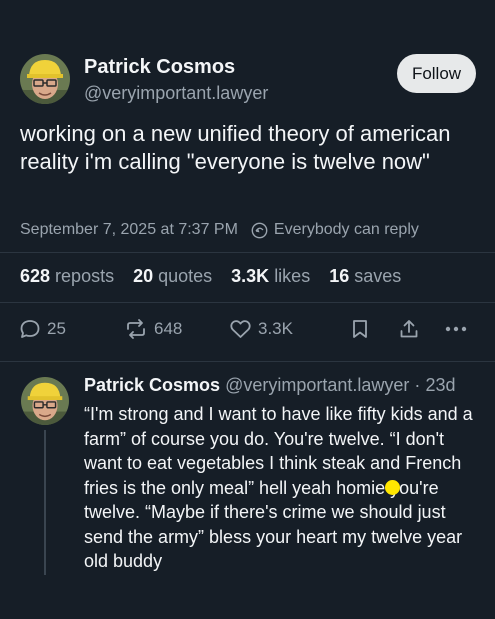 Image resolution: width=495 pixels, height=619 pixels. I want to click on post-timestamp: September 7, 2025 at 7:37 PM, so click(129, 230).